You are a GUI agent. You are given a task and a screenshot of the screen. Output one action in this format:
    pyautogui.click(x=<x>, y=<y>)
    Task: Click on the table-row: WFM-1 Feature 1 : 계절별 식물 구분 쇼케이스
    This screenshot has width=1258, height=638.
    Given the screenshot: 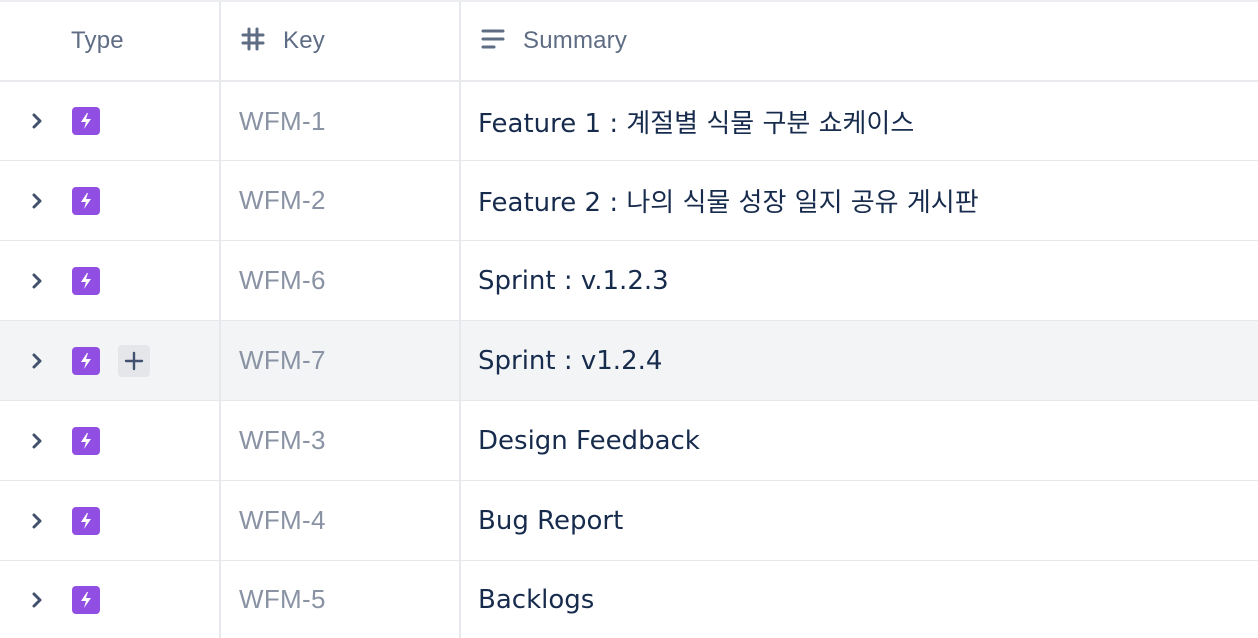 What is the action you would take?
    pyautogui.click(x=629, y=121)
    